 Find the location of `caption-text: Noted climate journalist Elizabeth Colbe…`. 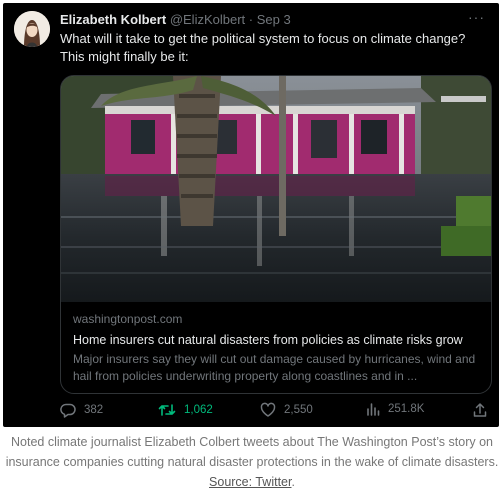

caption-text: Noted climate journalist Elizabeth Colbe… is located at coordinates (252, 452).